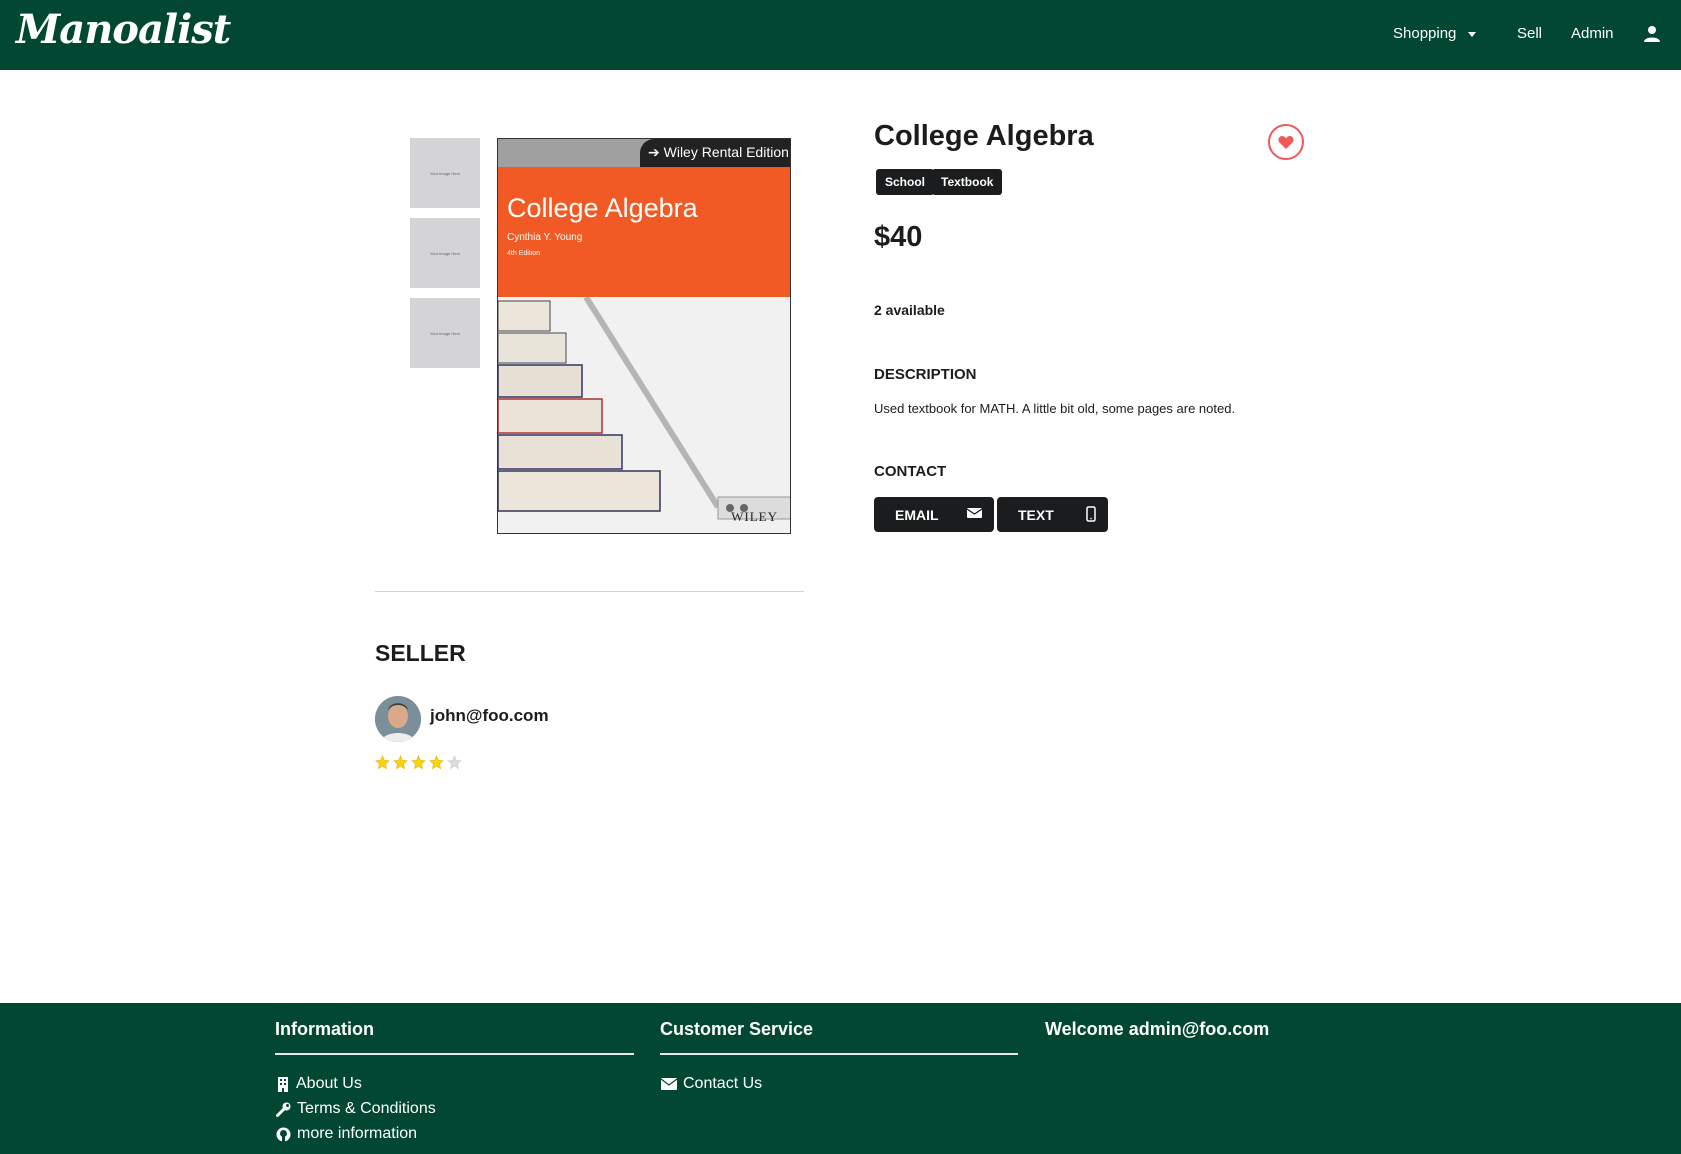  Describe the element at coordinates (1652, 34) in the screenshot. I see `user-icon` at that location.